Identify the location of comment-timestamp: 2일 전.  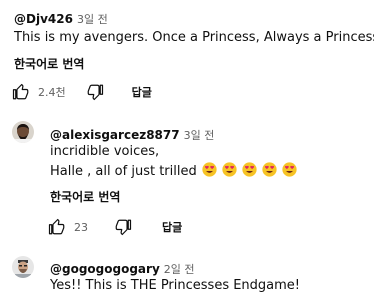
(179, 269).